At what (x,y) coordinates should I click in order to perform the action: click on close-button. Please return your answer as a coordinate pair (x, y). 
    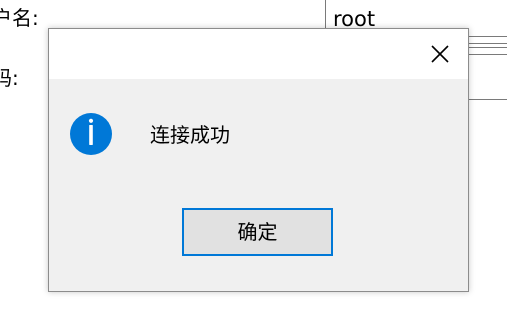
    Looking at the image, I should click on (440, 54).